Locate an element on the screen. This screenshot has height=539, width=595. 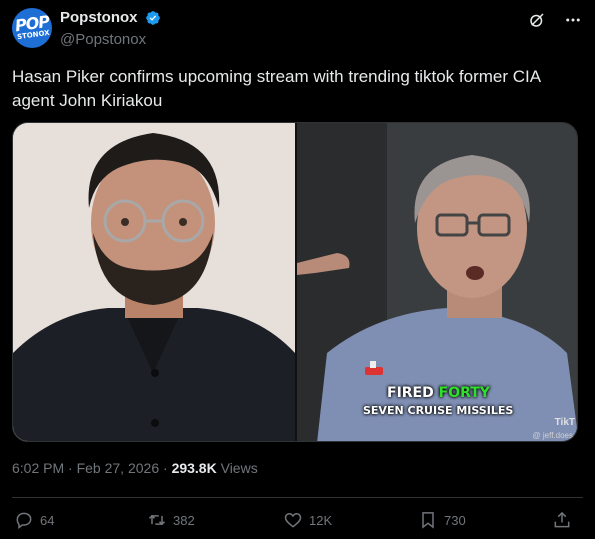
action-bar: 64 382 12K 730 is located at coordinates (297, 521).